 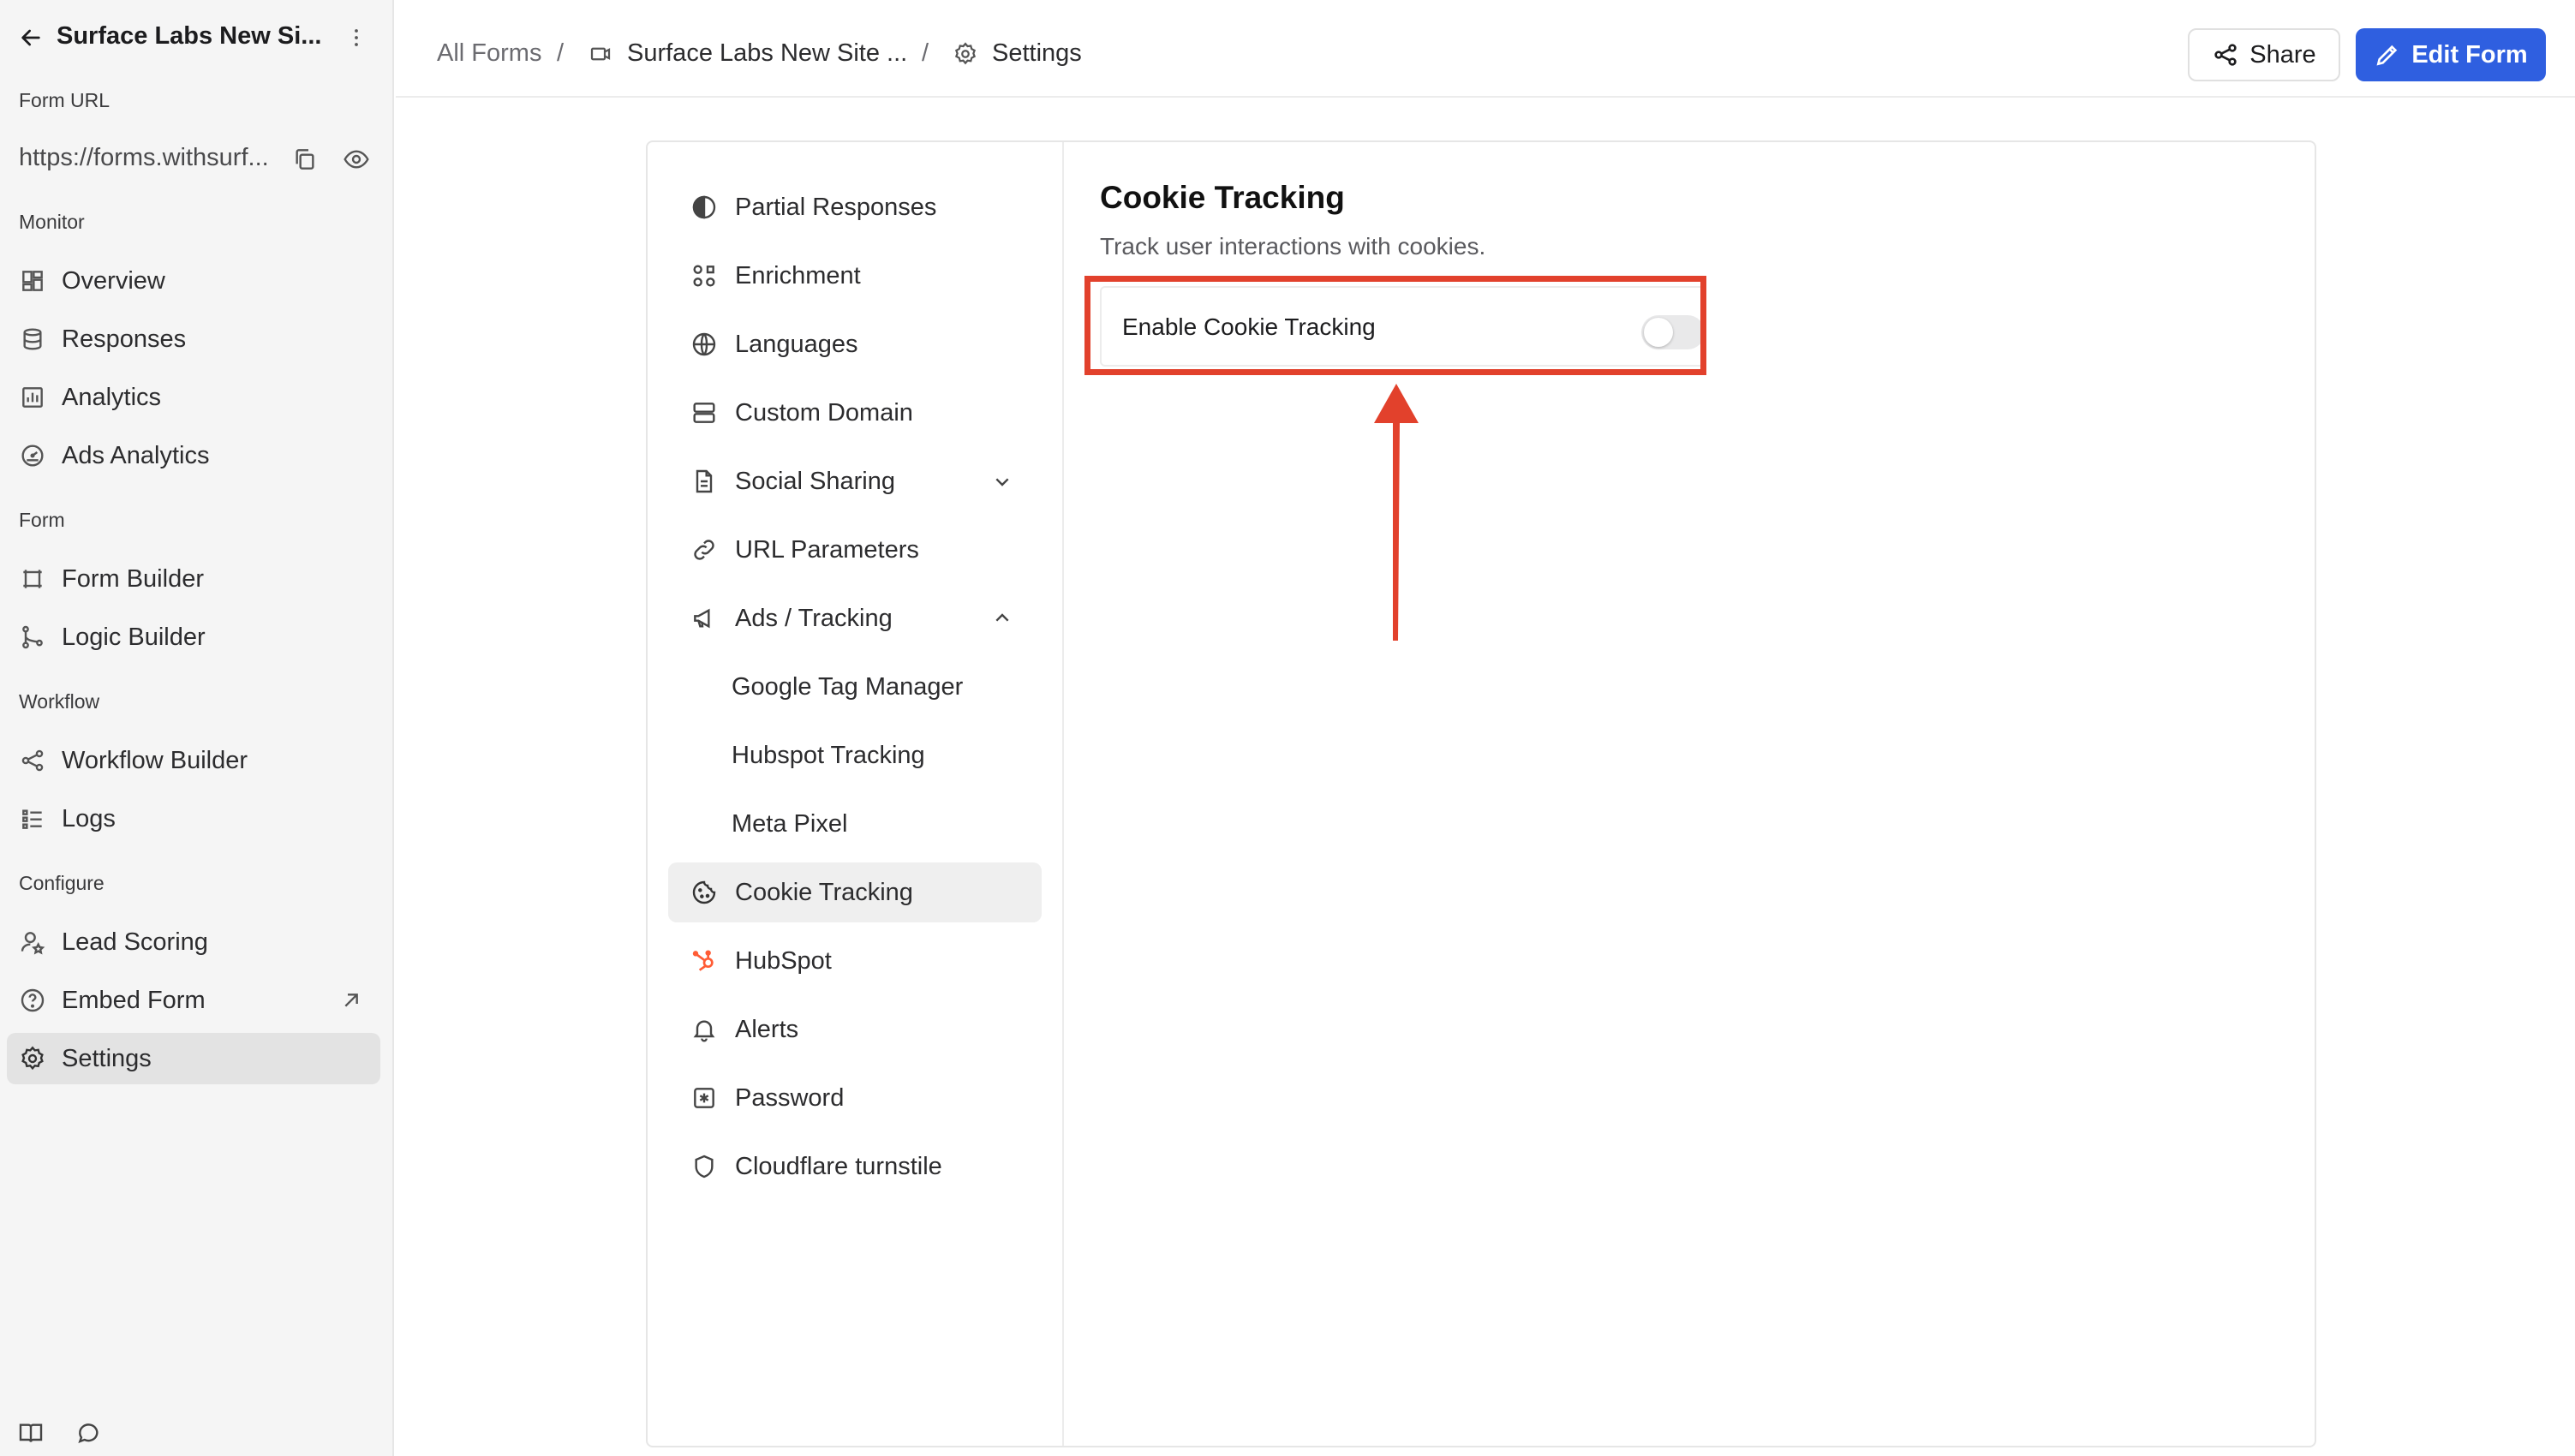 I want to click on sidebar-item-settings: Settings, so click(x=193, y=1058).